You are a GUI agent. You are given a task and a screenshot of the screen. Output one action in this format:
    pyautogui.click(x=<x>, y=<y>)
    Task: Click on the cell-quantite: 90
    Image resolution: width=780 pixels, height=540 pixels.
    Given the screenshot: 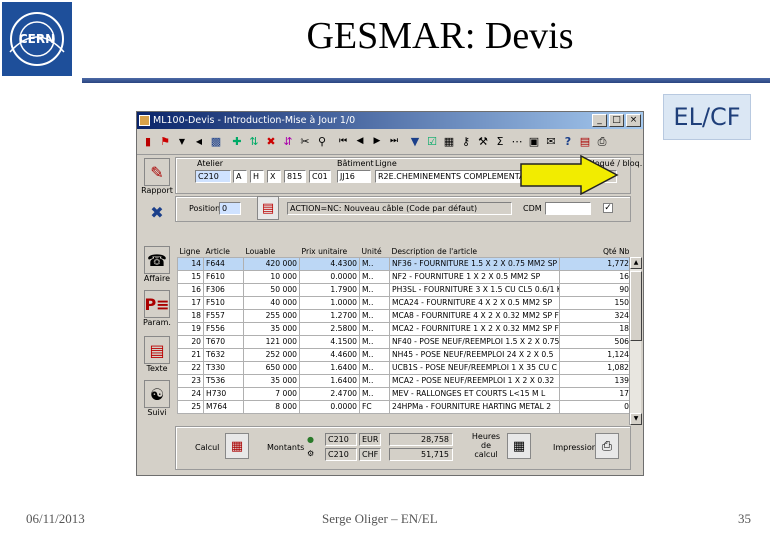 What is the action you would take?
    pyautogui.click(x=595, y=289)
    